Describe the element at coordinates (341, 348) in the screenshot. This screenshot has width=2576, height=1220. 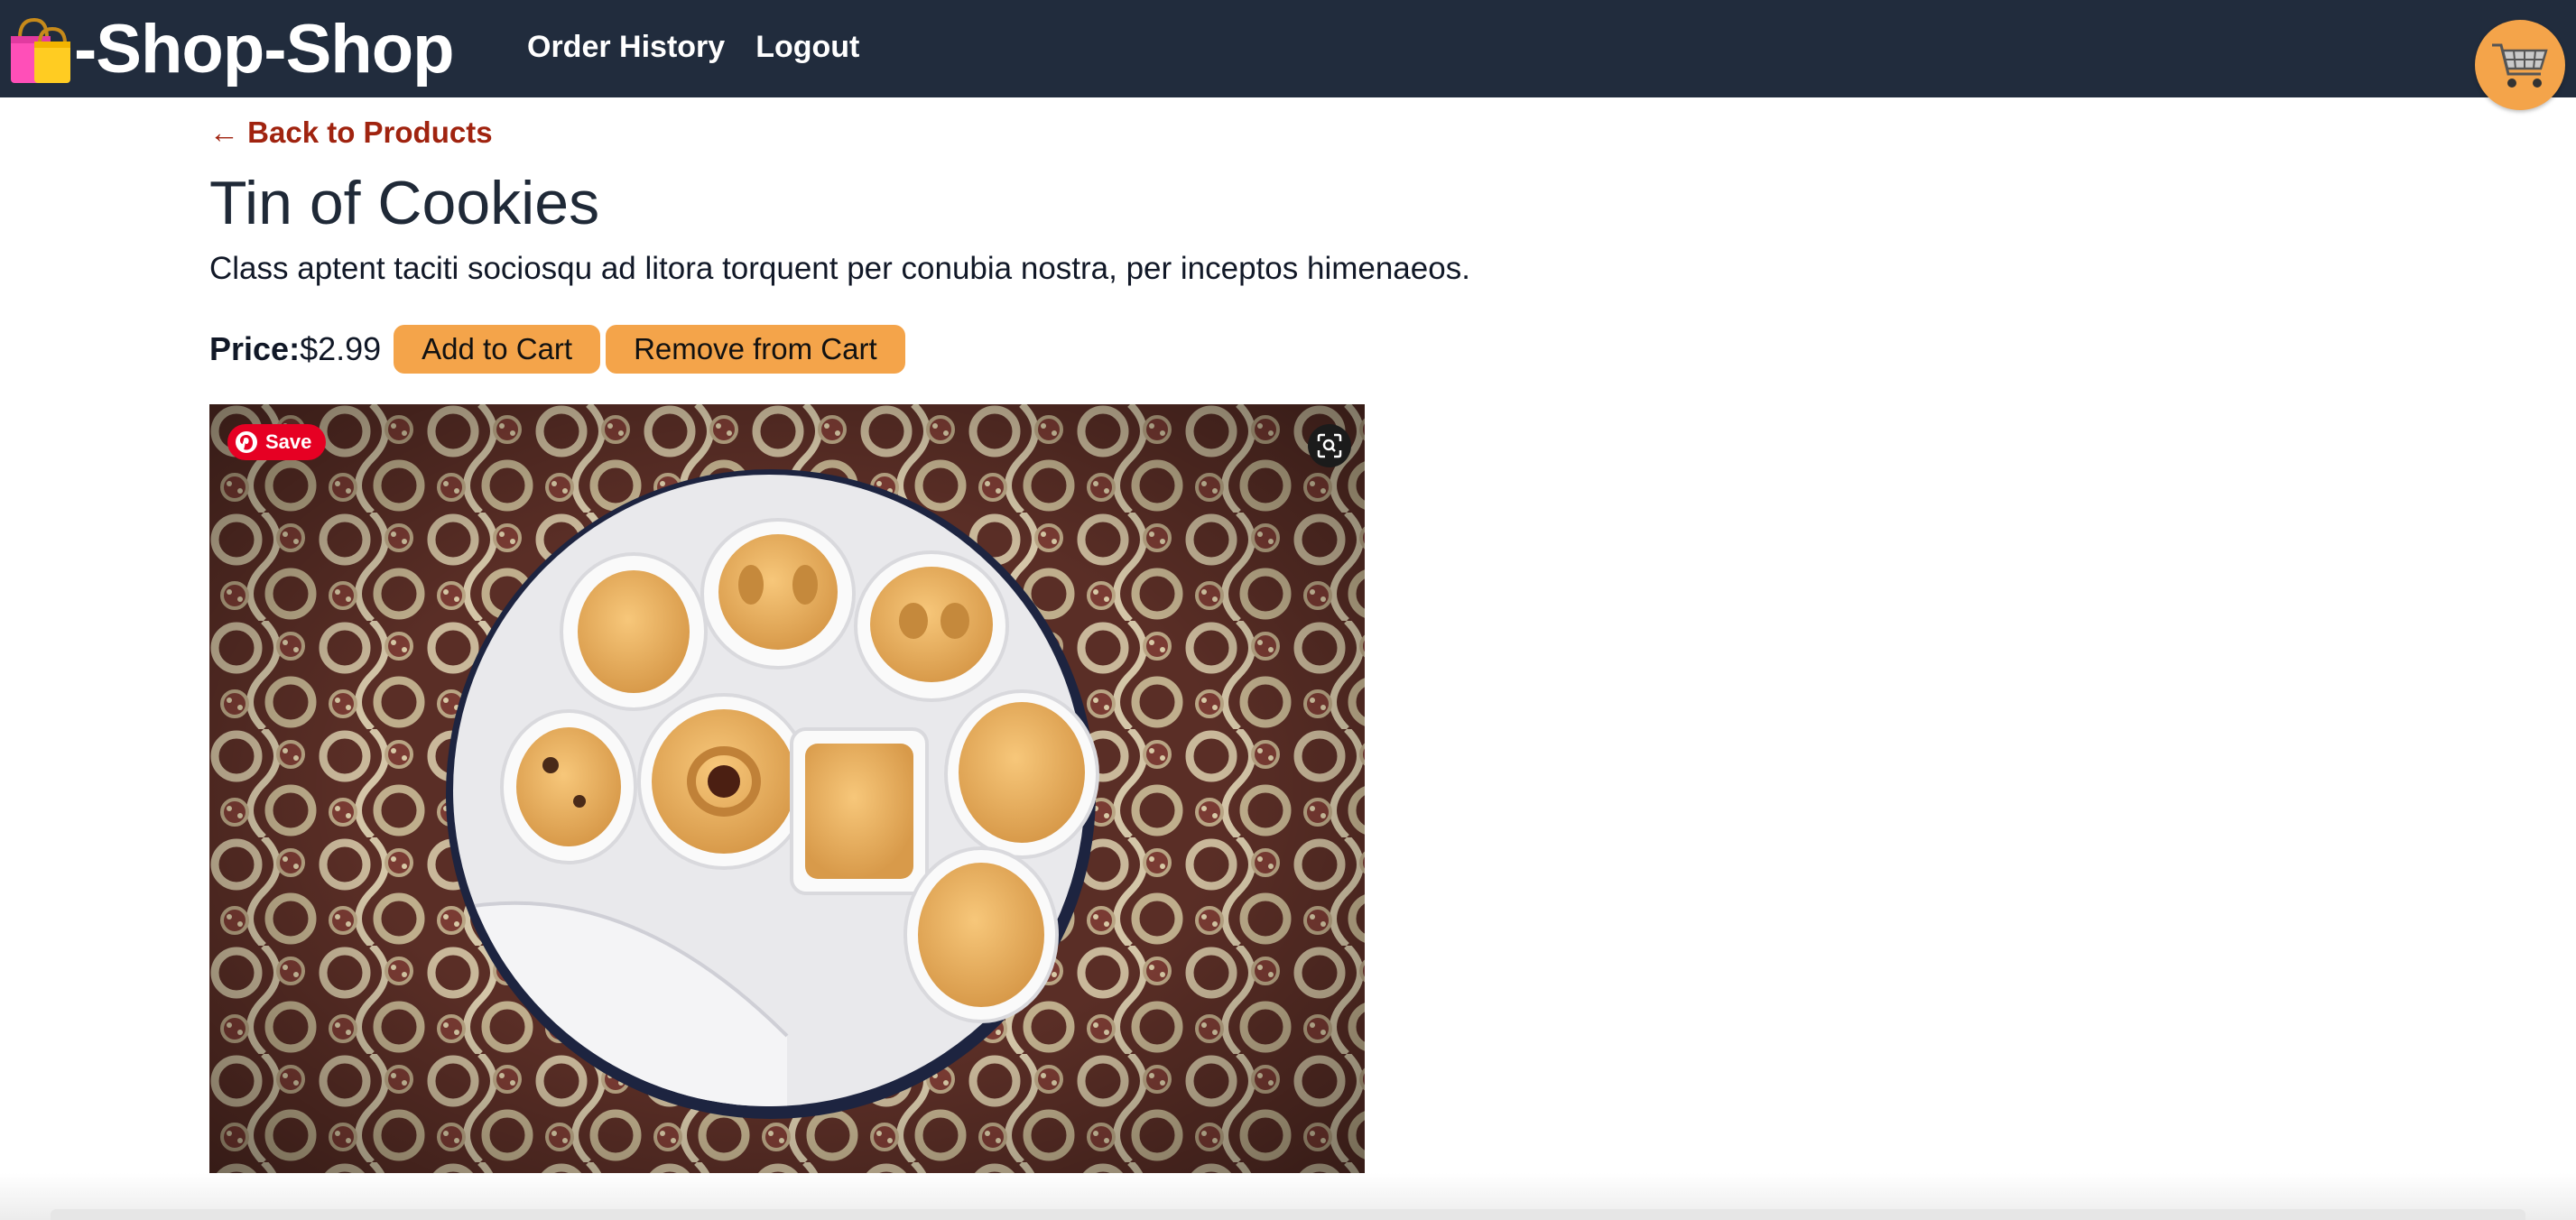
I see `price-value: $2.99` at that location.